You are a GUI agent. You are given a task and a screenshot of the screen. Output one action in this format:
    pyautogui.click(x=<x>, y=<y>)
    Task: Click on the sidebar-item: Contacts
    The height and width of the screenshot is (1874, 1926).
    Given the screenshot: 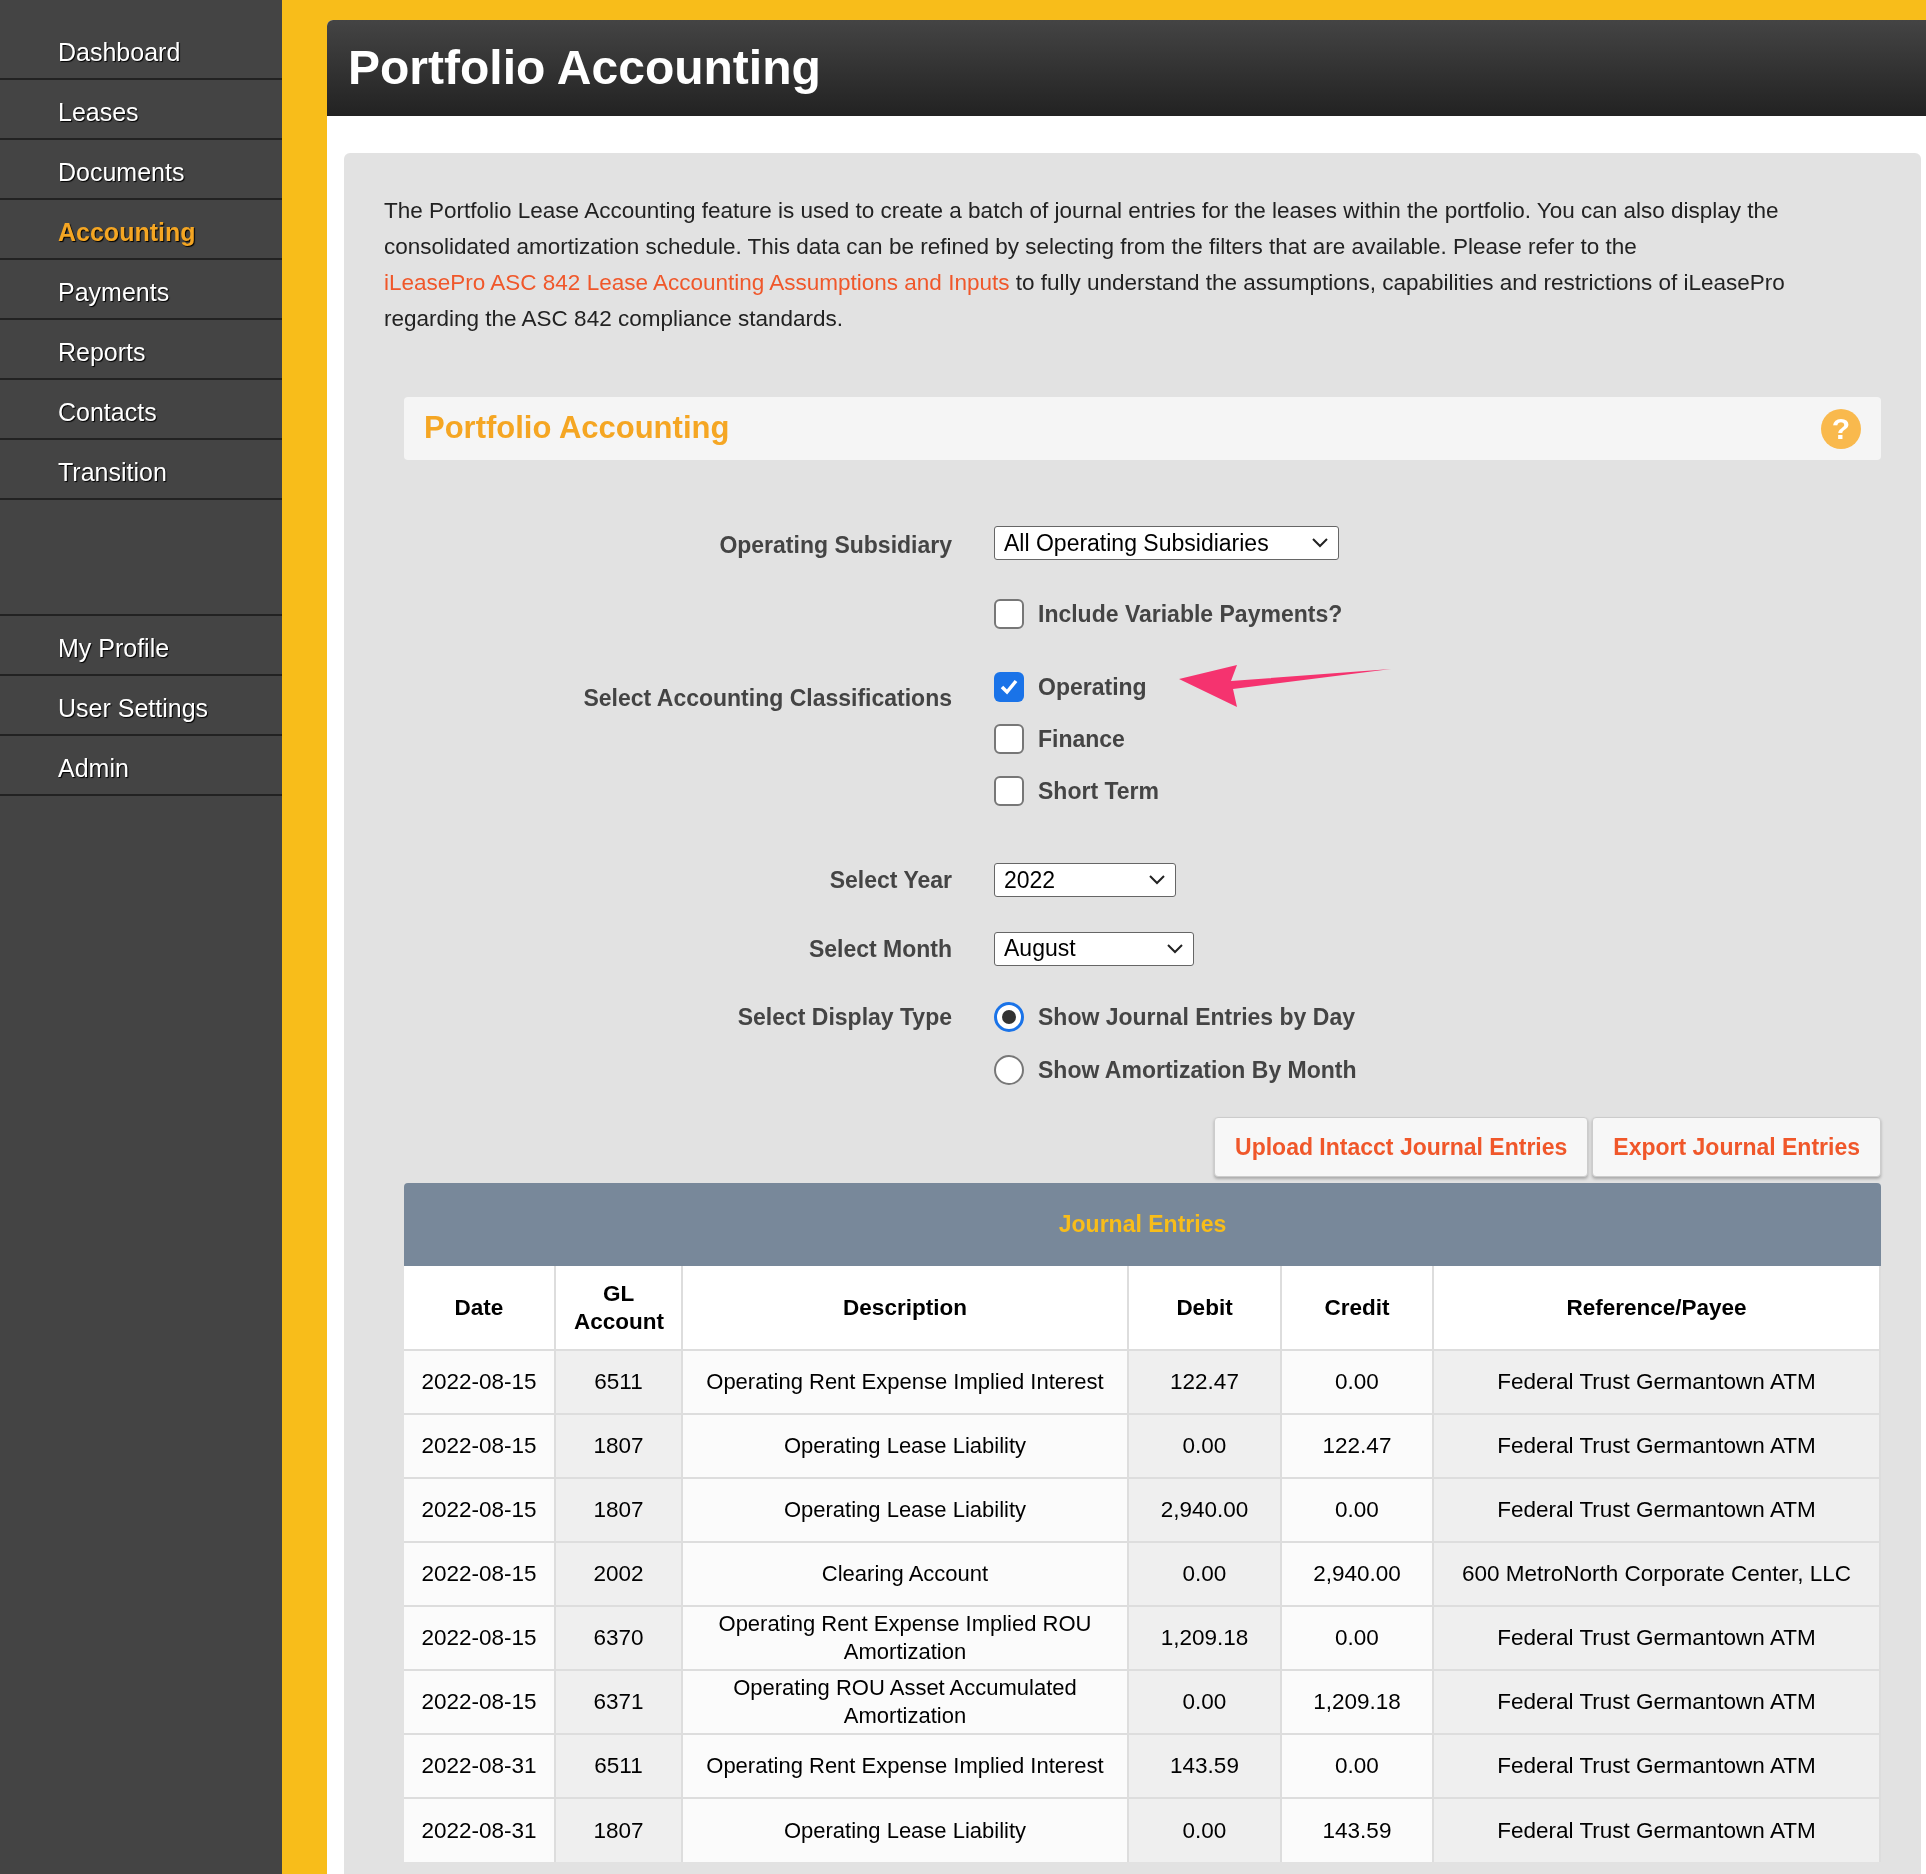 What is the action you would take?
    pyautogui.click(x=141, y=410)
    